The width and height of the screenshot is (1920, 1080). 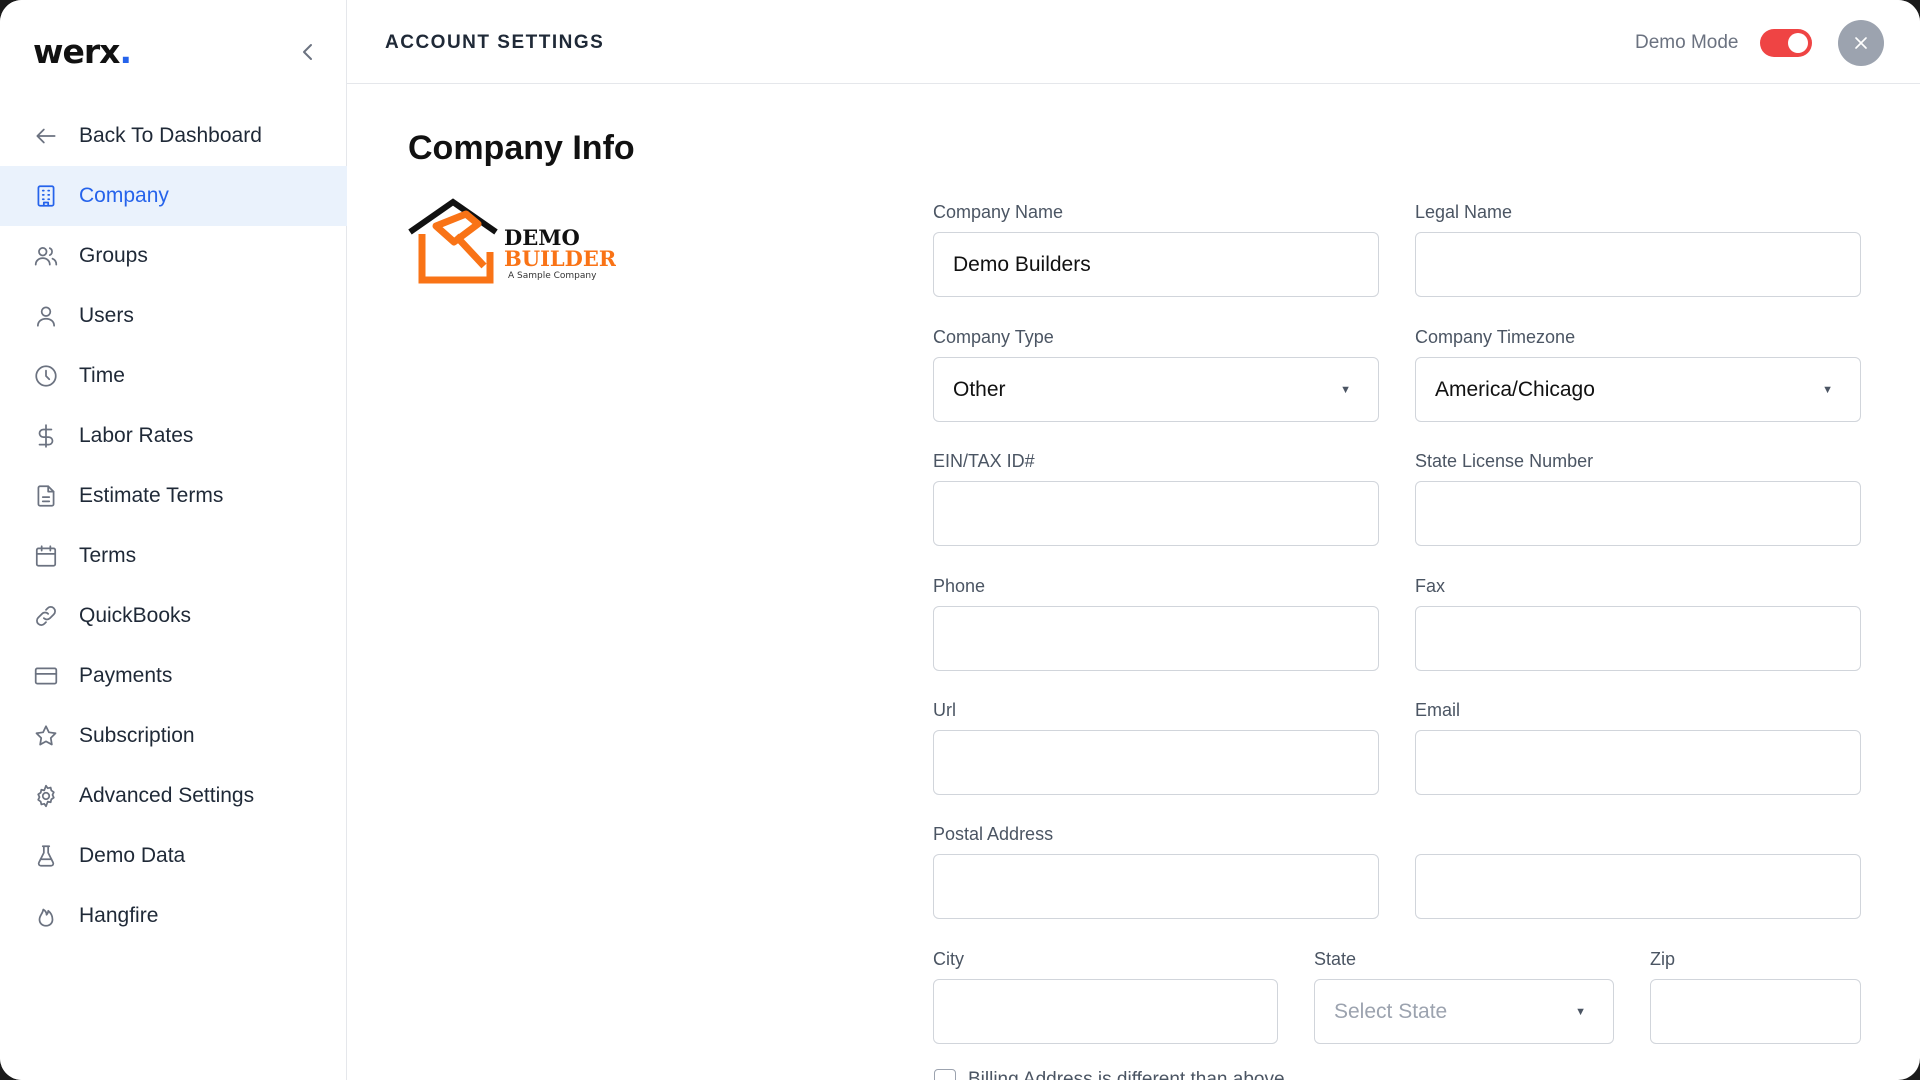 I want to click on company-timezone-value: America/Chicago, so click(x=1515, y=389).